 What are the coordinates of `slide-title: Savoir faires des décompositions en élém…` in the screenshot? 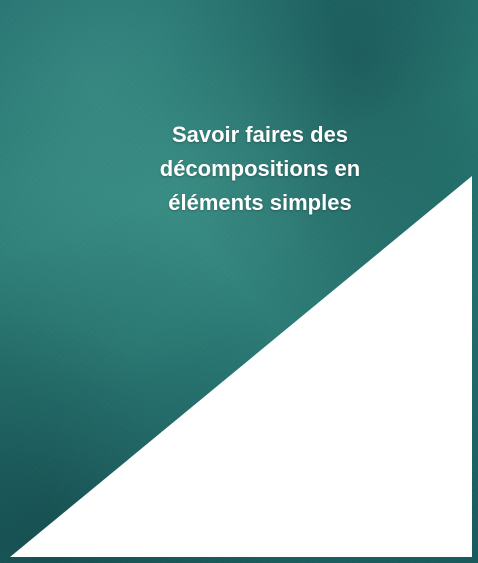 It's located at (260, 169).